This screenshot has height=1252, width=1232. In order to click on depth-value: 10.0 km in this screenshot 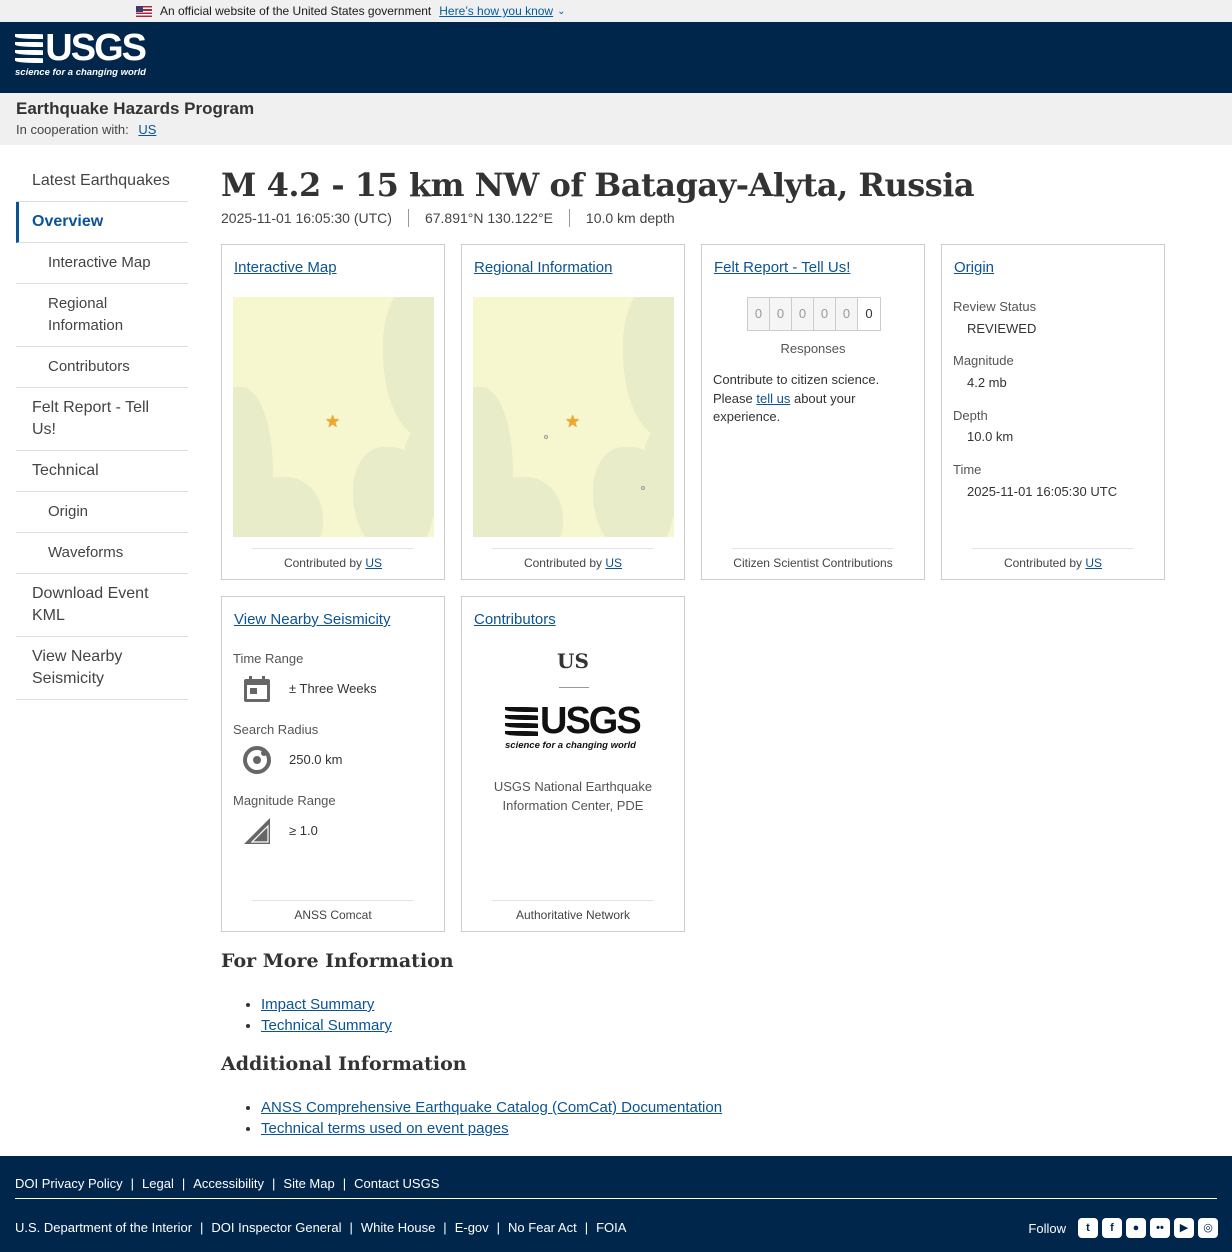, I will do `click(990, 436)`.